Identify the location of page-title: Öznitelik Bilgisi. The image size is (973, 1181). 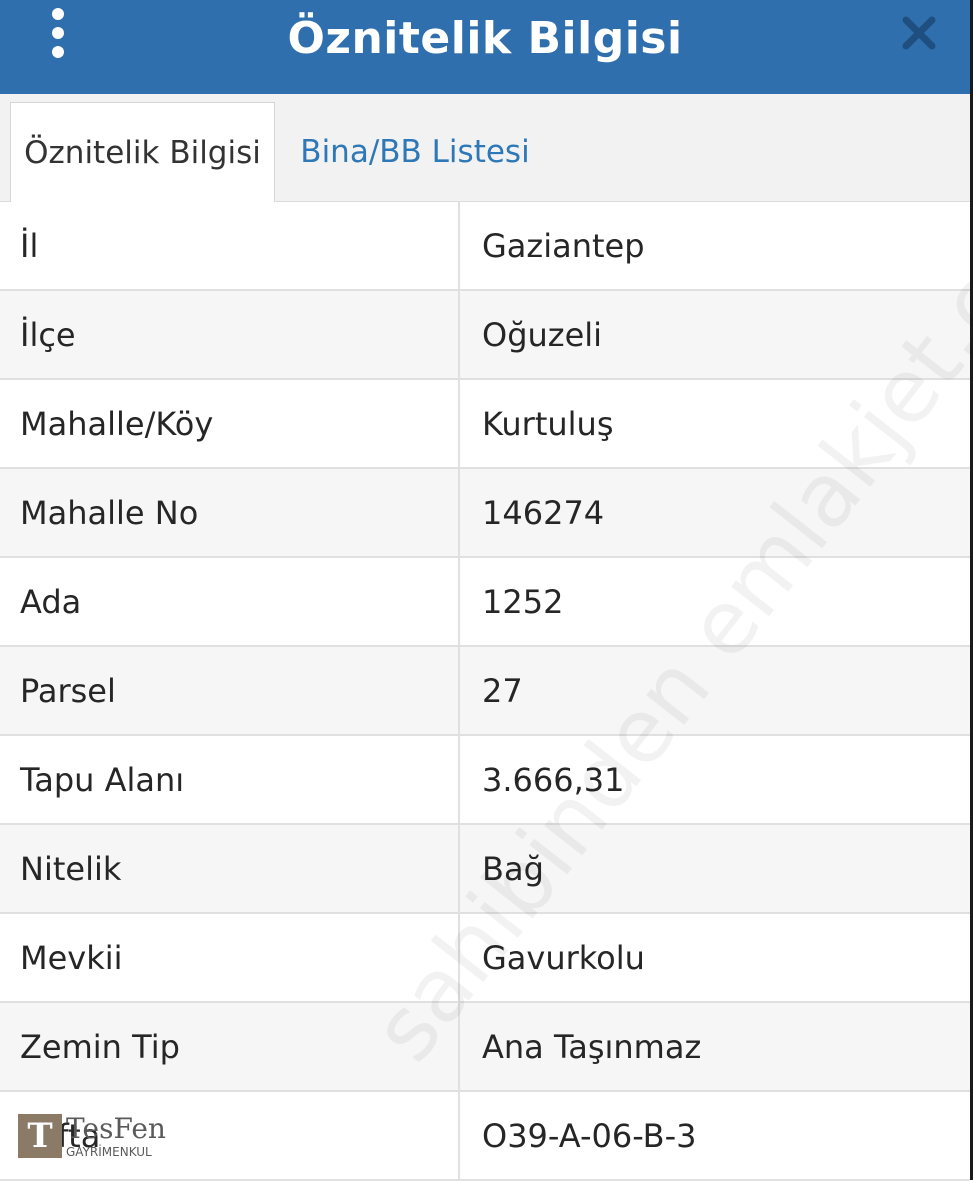
(485, 38).